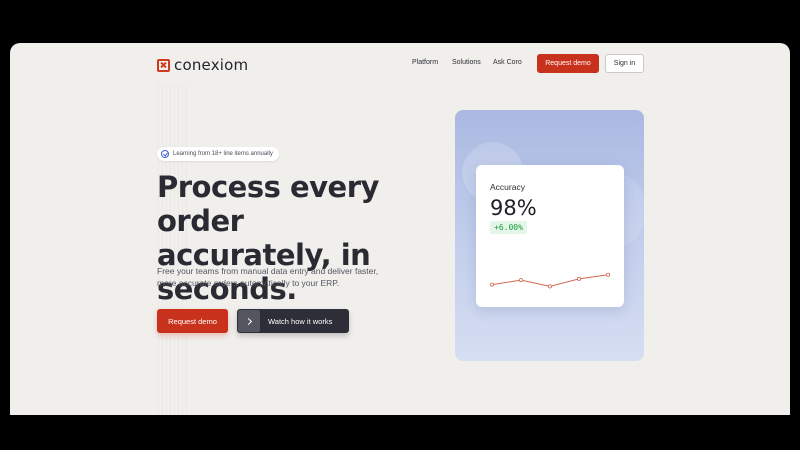 Image resolution: width=800 pixels, height=450 pixels. Describe the element at coordinates (507, 187) in the screenshot. I see `accuracy-title: Accuracy` at that location.